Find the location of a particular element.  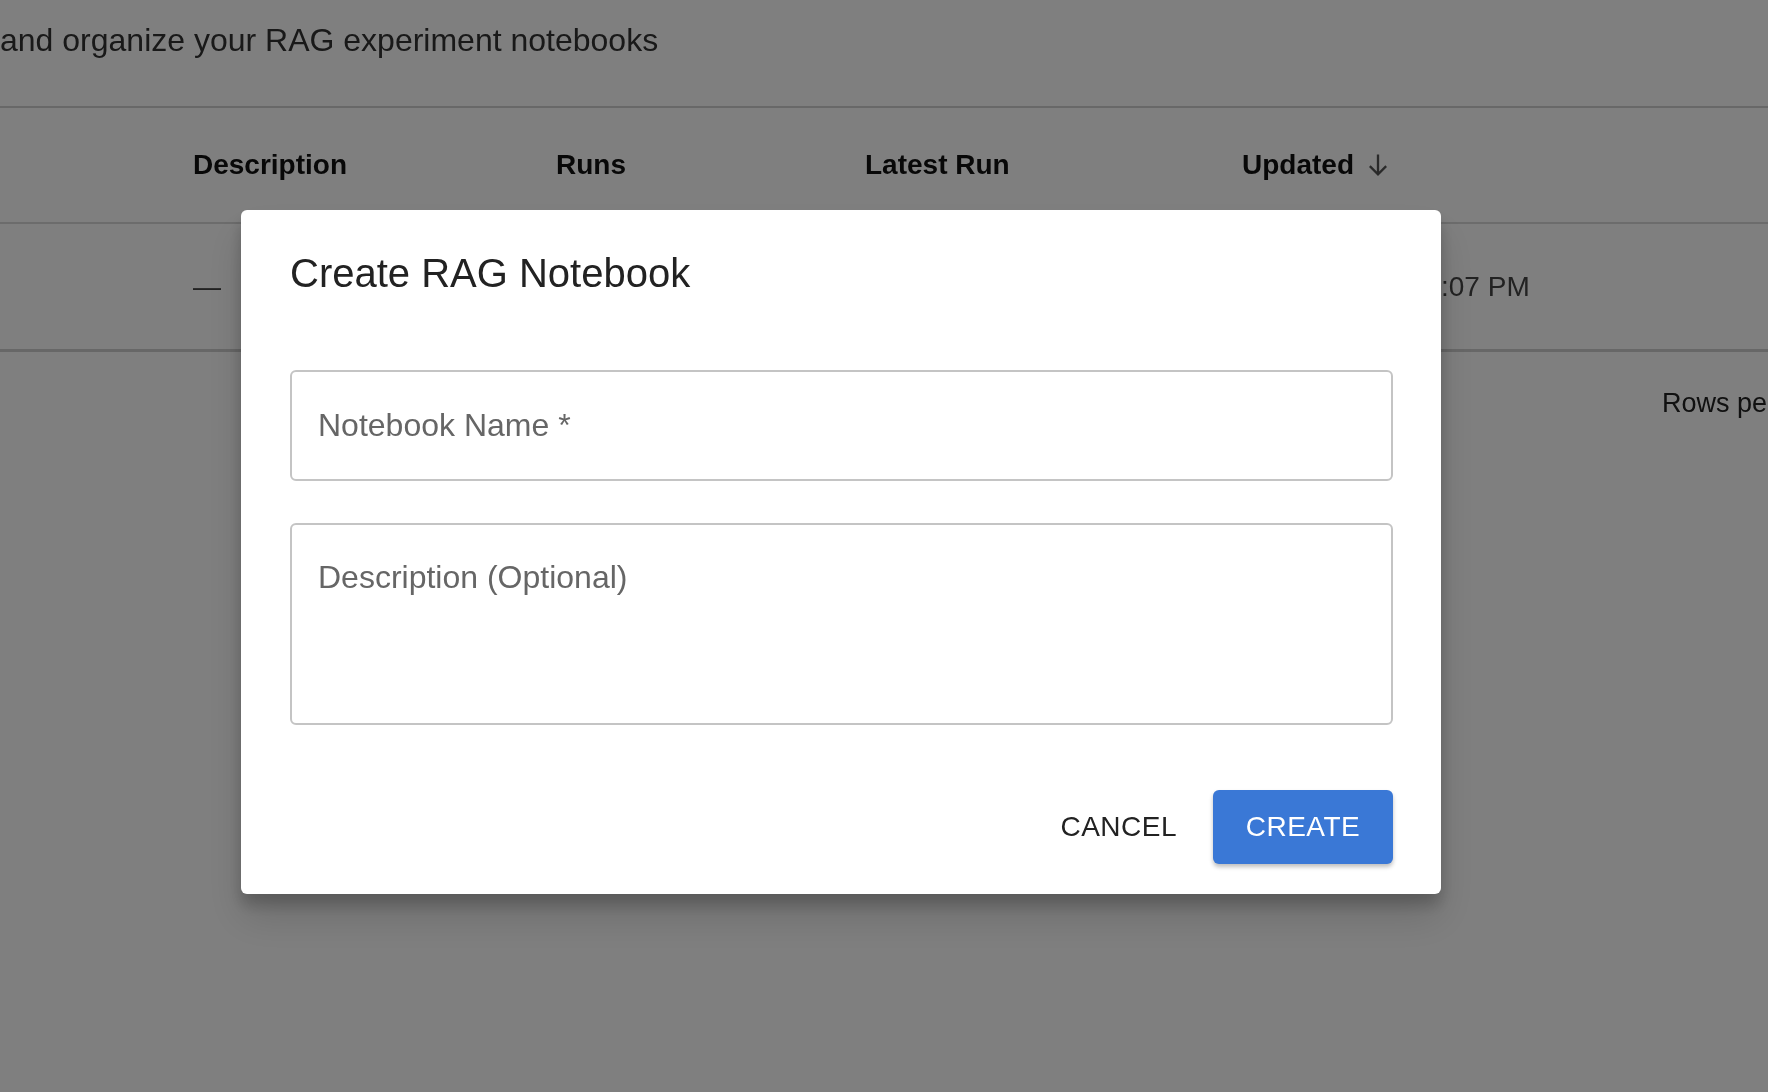

column-header: Updated is located at coordinates (1298, 165).